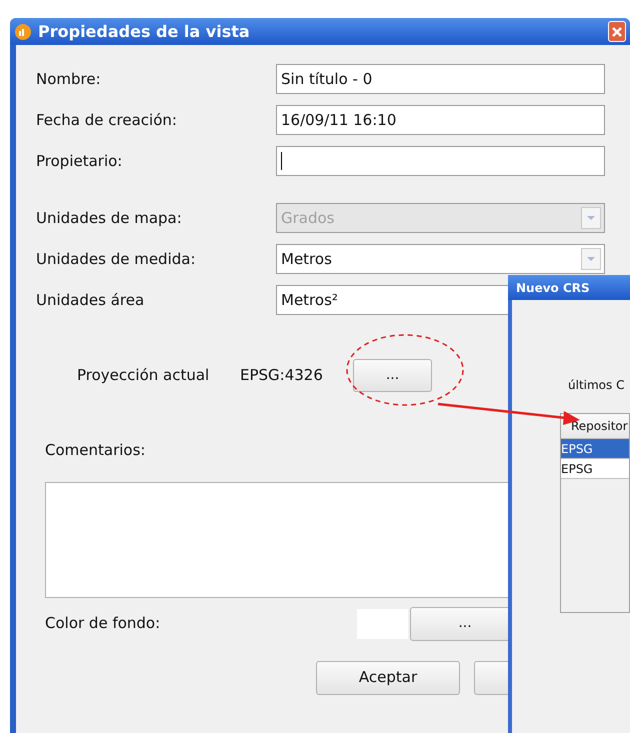  What do you see at coordinates (69, 79) in the screenshot?
I see `field-label: Nombre:` at bounding box center [69, 79].